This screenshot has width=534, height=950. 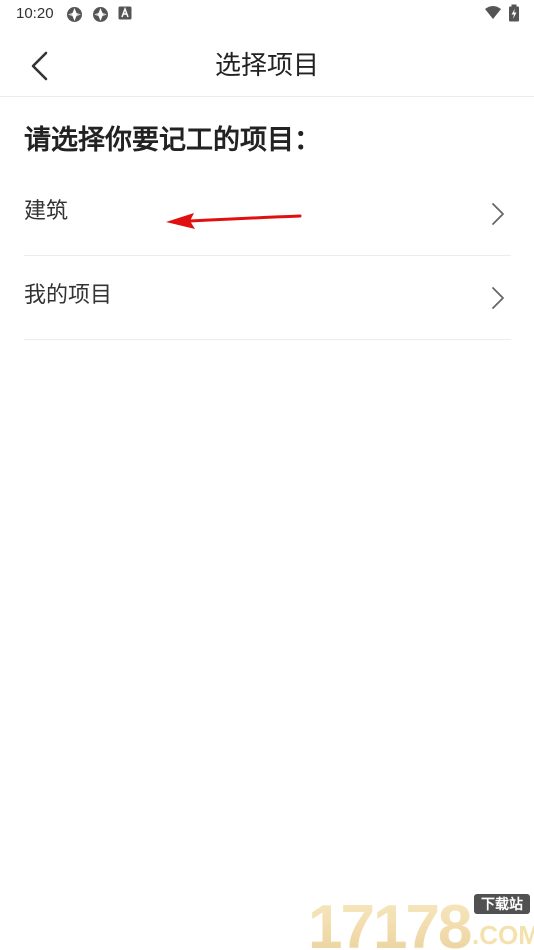 What do you see at coordinates (35, 13) in the screenshot?
I see `status-time: 10:20` at bounding box center [35, 13].